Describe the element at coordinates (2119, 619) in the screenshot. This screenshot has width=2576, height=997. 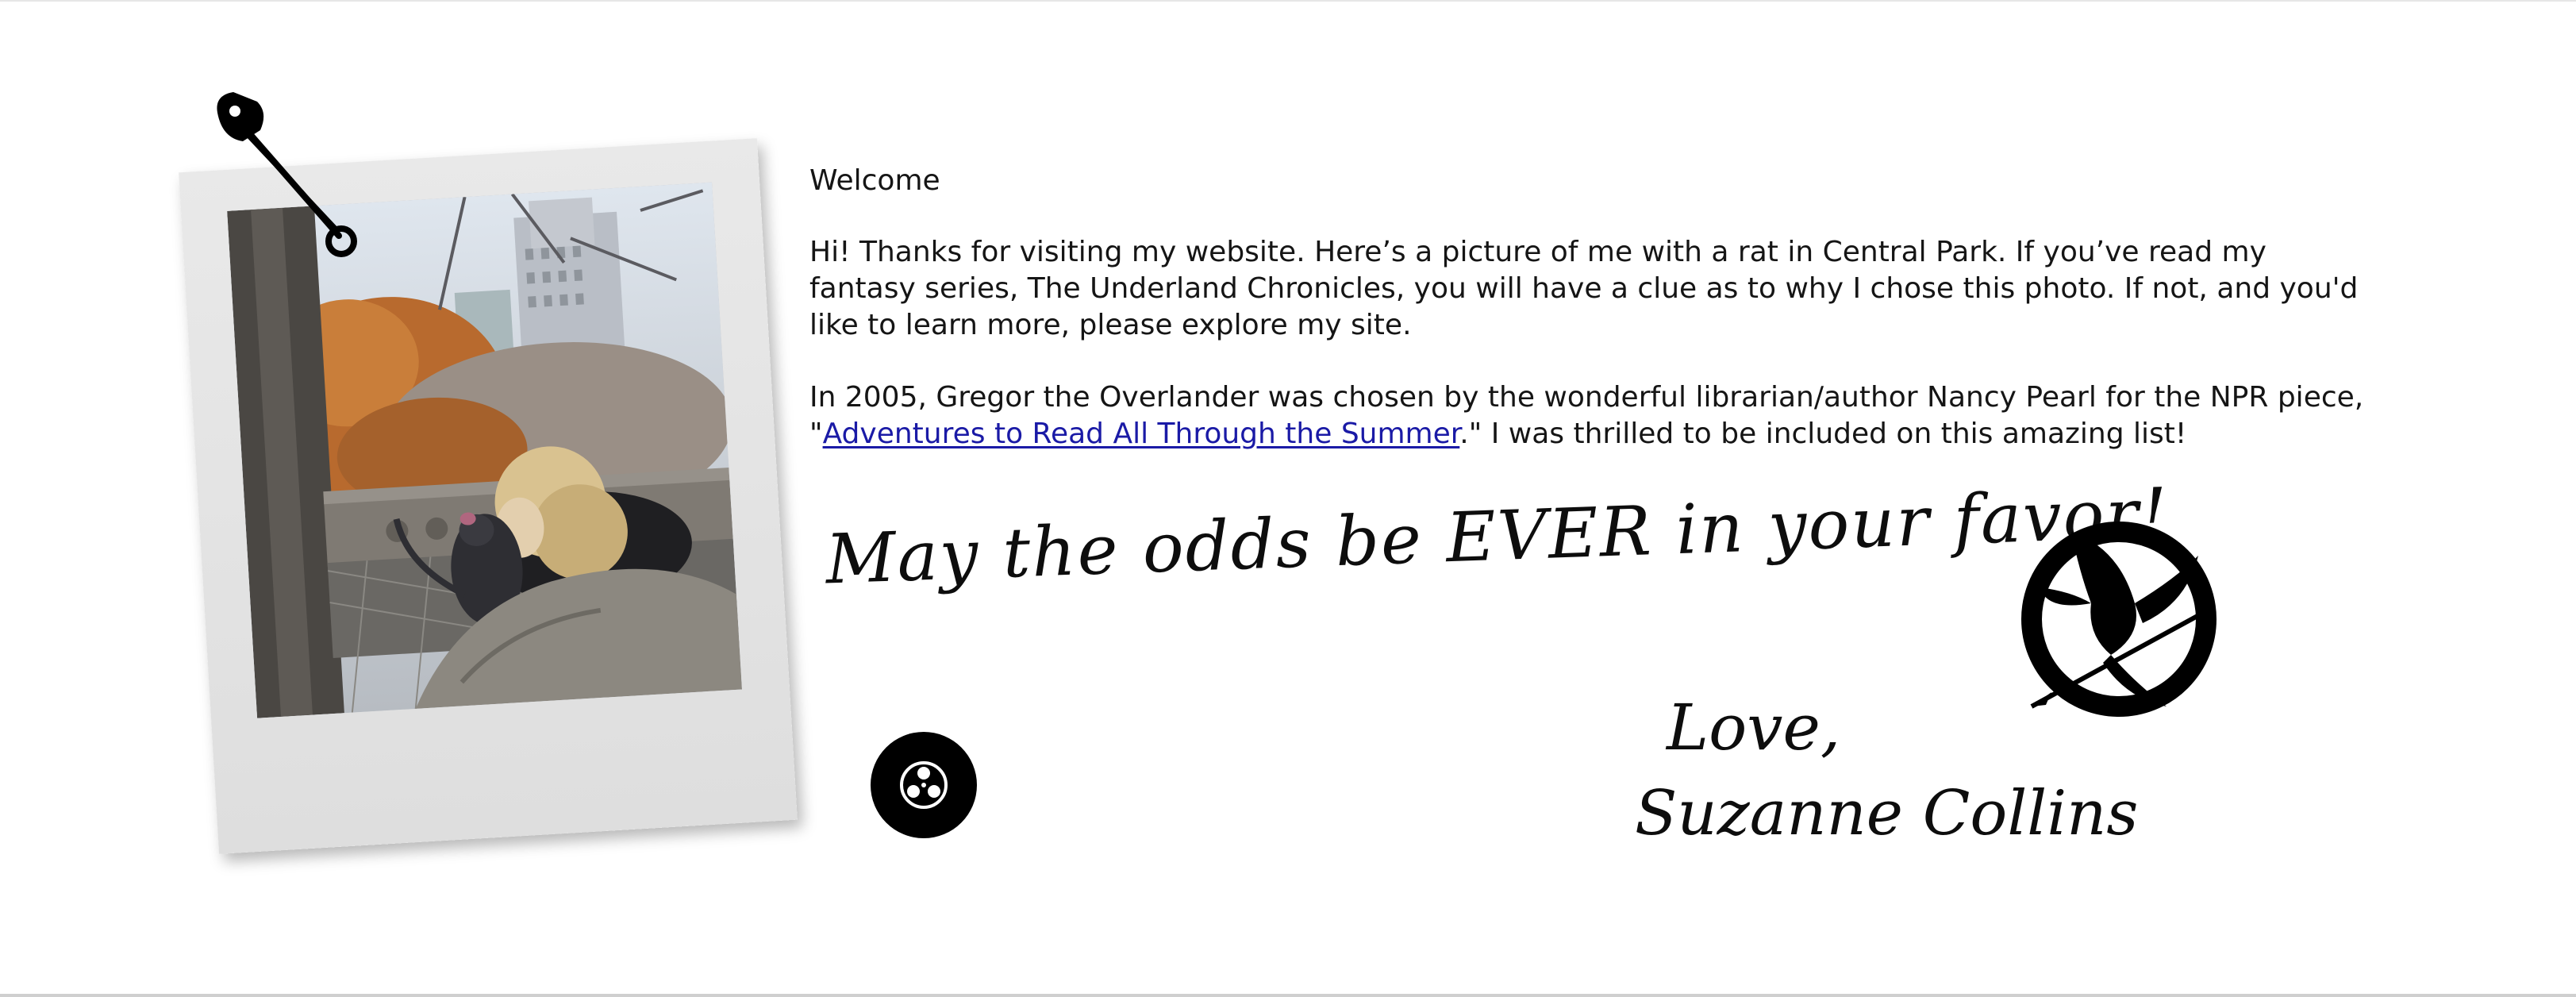
I see `mockingjay-icon` at that location.